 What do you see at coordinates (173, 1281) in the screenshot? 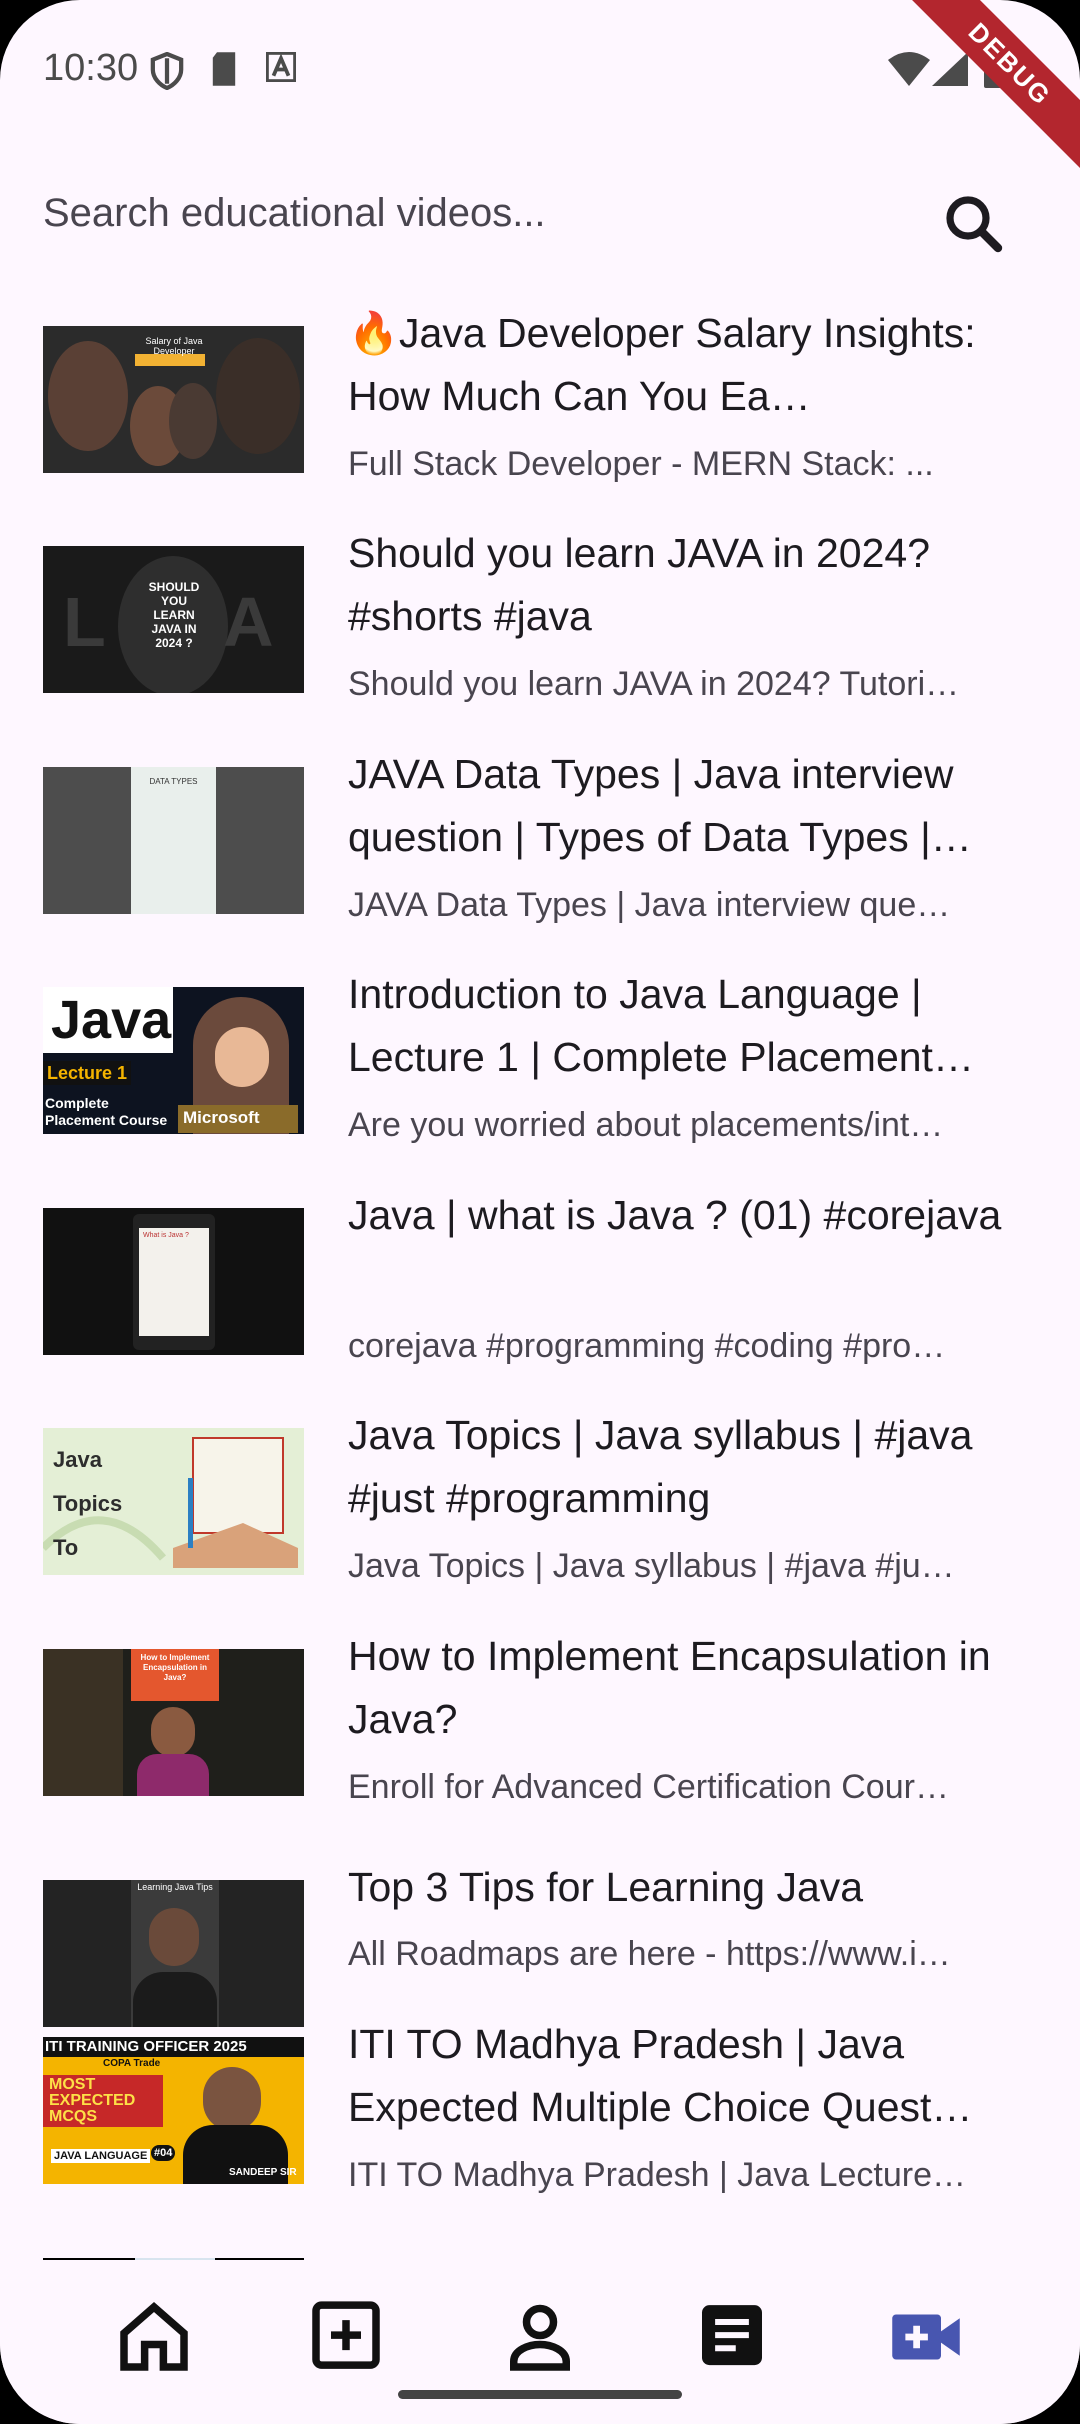
I see `video-thumbnail: What is Java ?` at bounding box center [173, 1281].